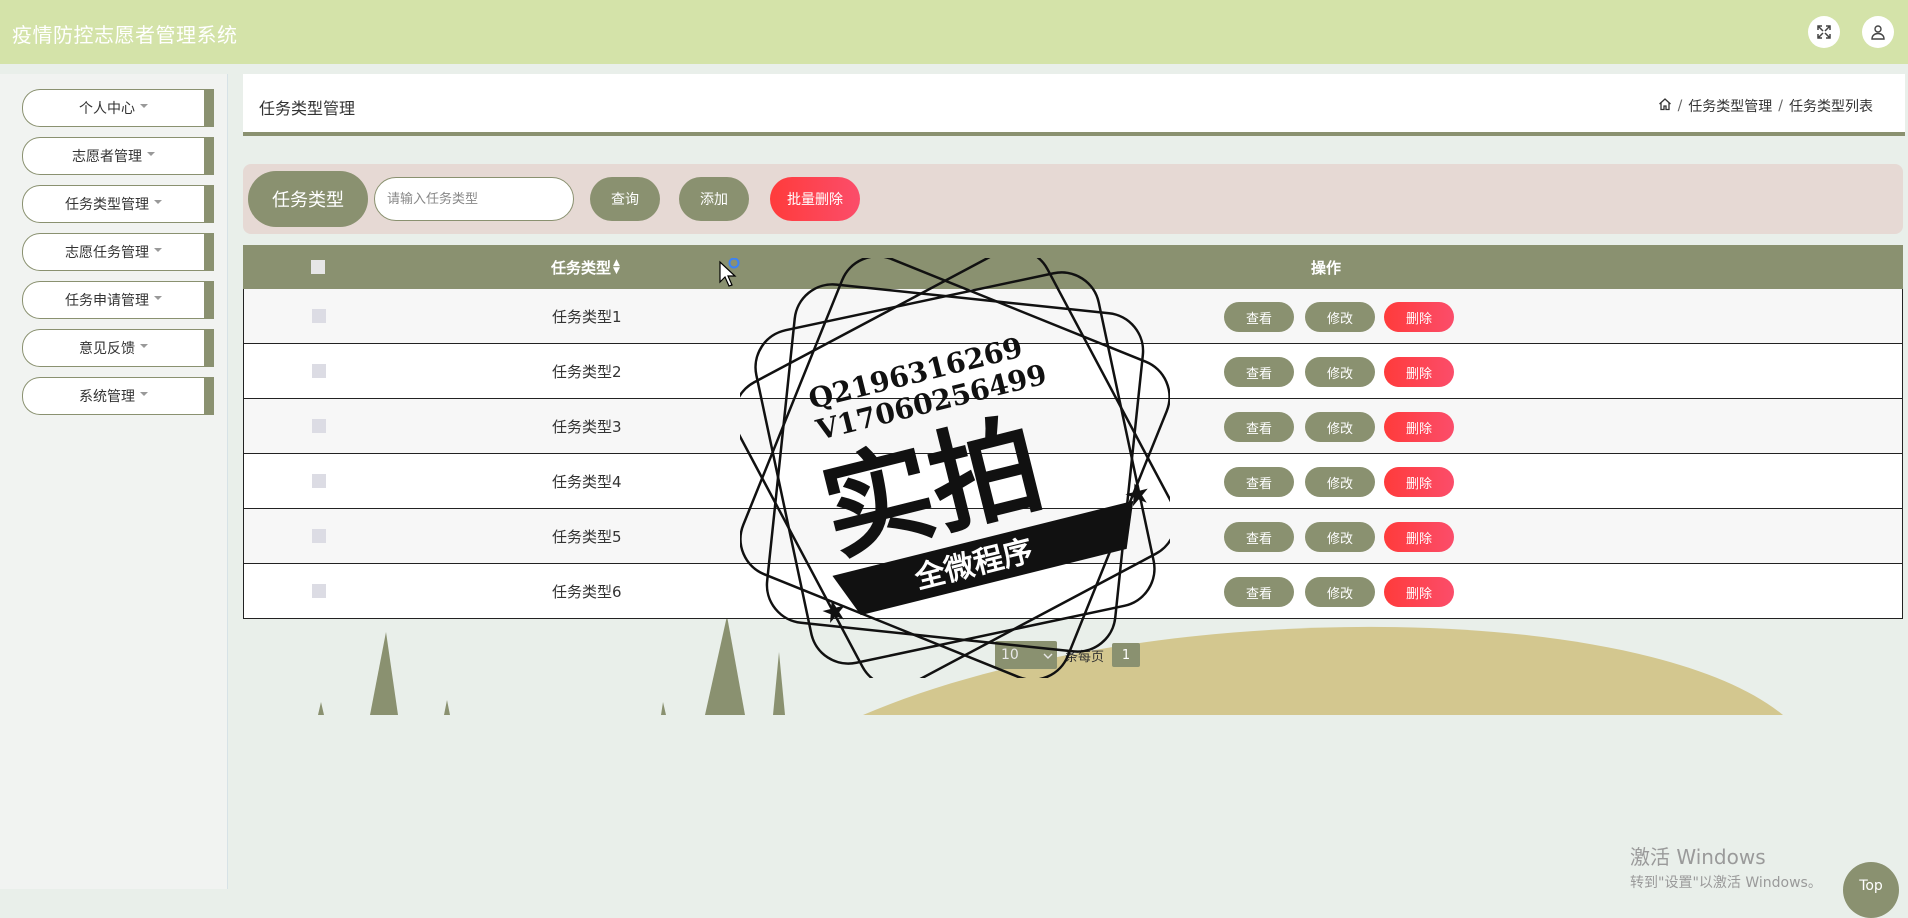 The image size is (1908, 918). What do you see at coordinates (107, 109) in the screenshot?
I see `sidebar-item-label: 个人中心` at bounding box center [107, 109].